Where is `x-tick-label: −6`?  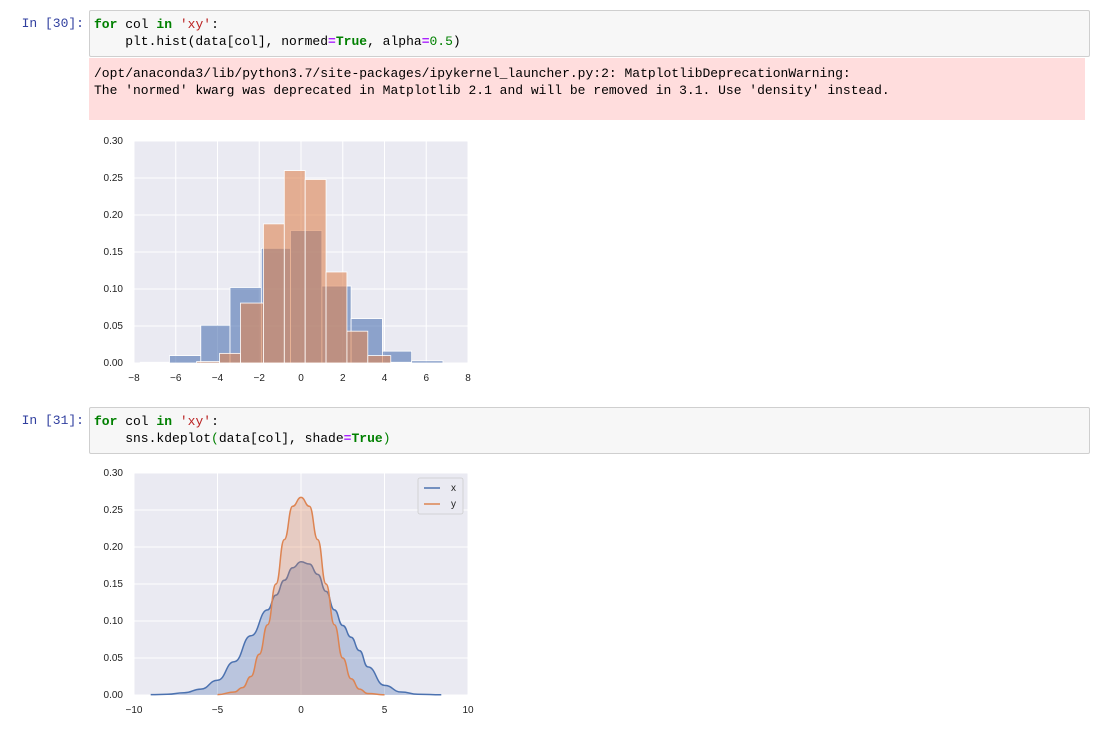
x-tick-label: −6 is located at coordinates (176, 378).